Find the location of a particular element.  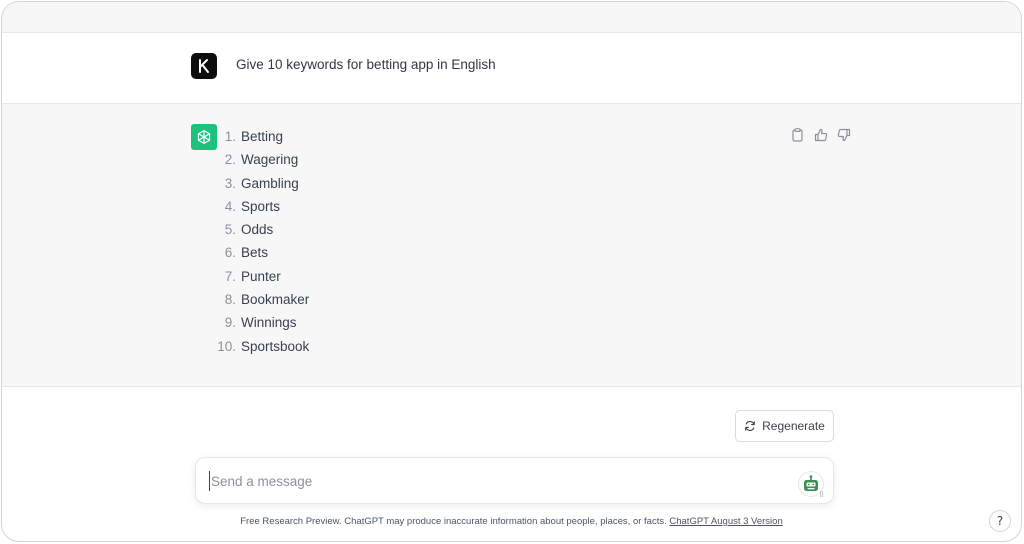

list-item: 6. Bets is located at coordinates (261, 255).